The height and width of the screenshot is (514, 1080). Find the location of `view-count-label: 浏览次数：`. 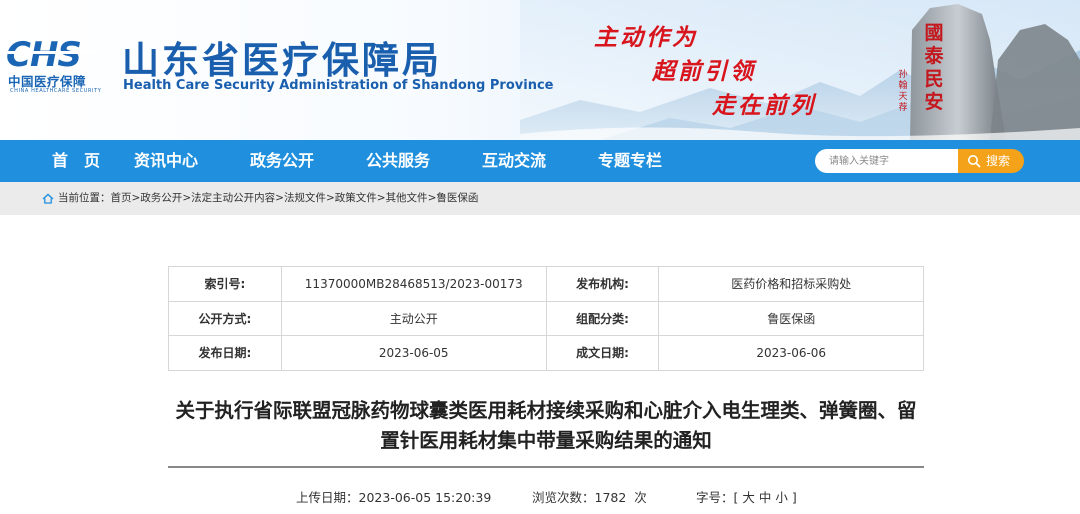

view-count-label: 浏览次数： is located at coordinates (563, 497).